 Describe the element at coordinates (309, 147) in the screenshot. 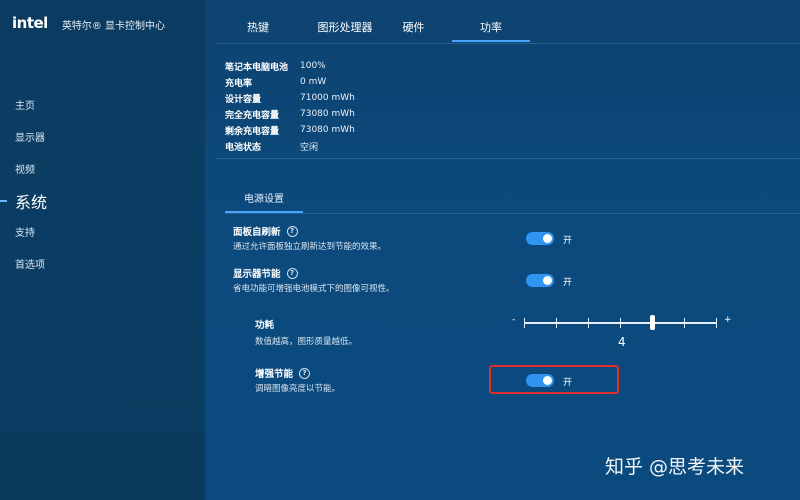

I see `battery-value: 空闲` at that location.